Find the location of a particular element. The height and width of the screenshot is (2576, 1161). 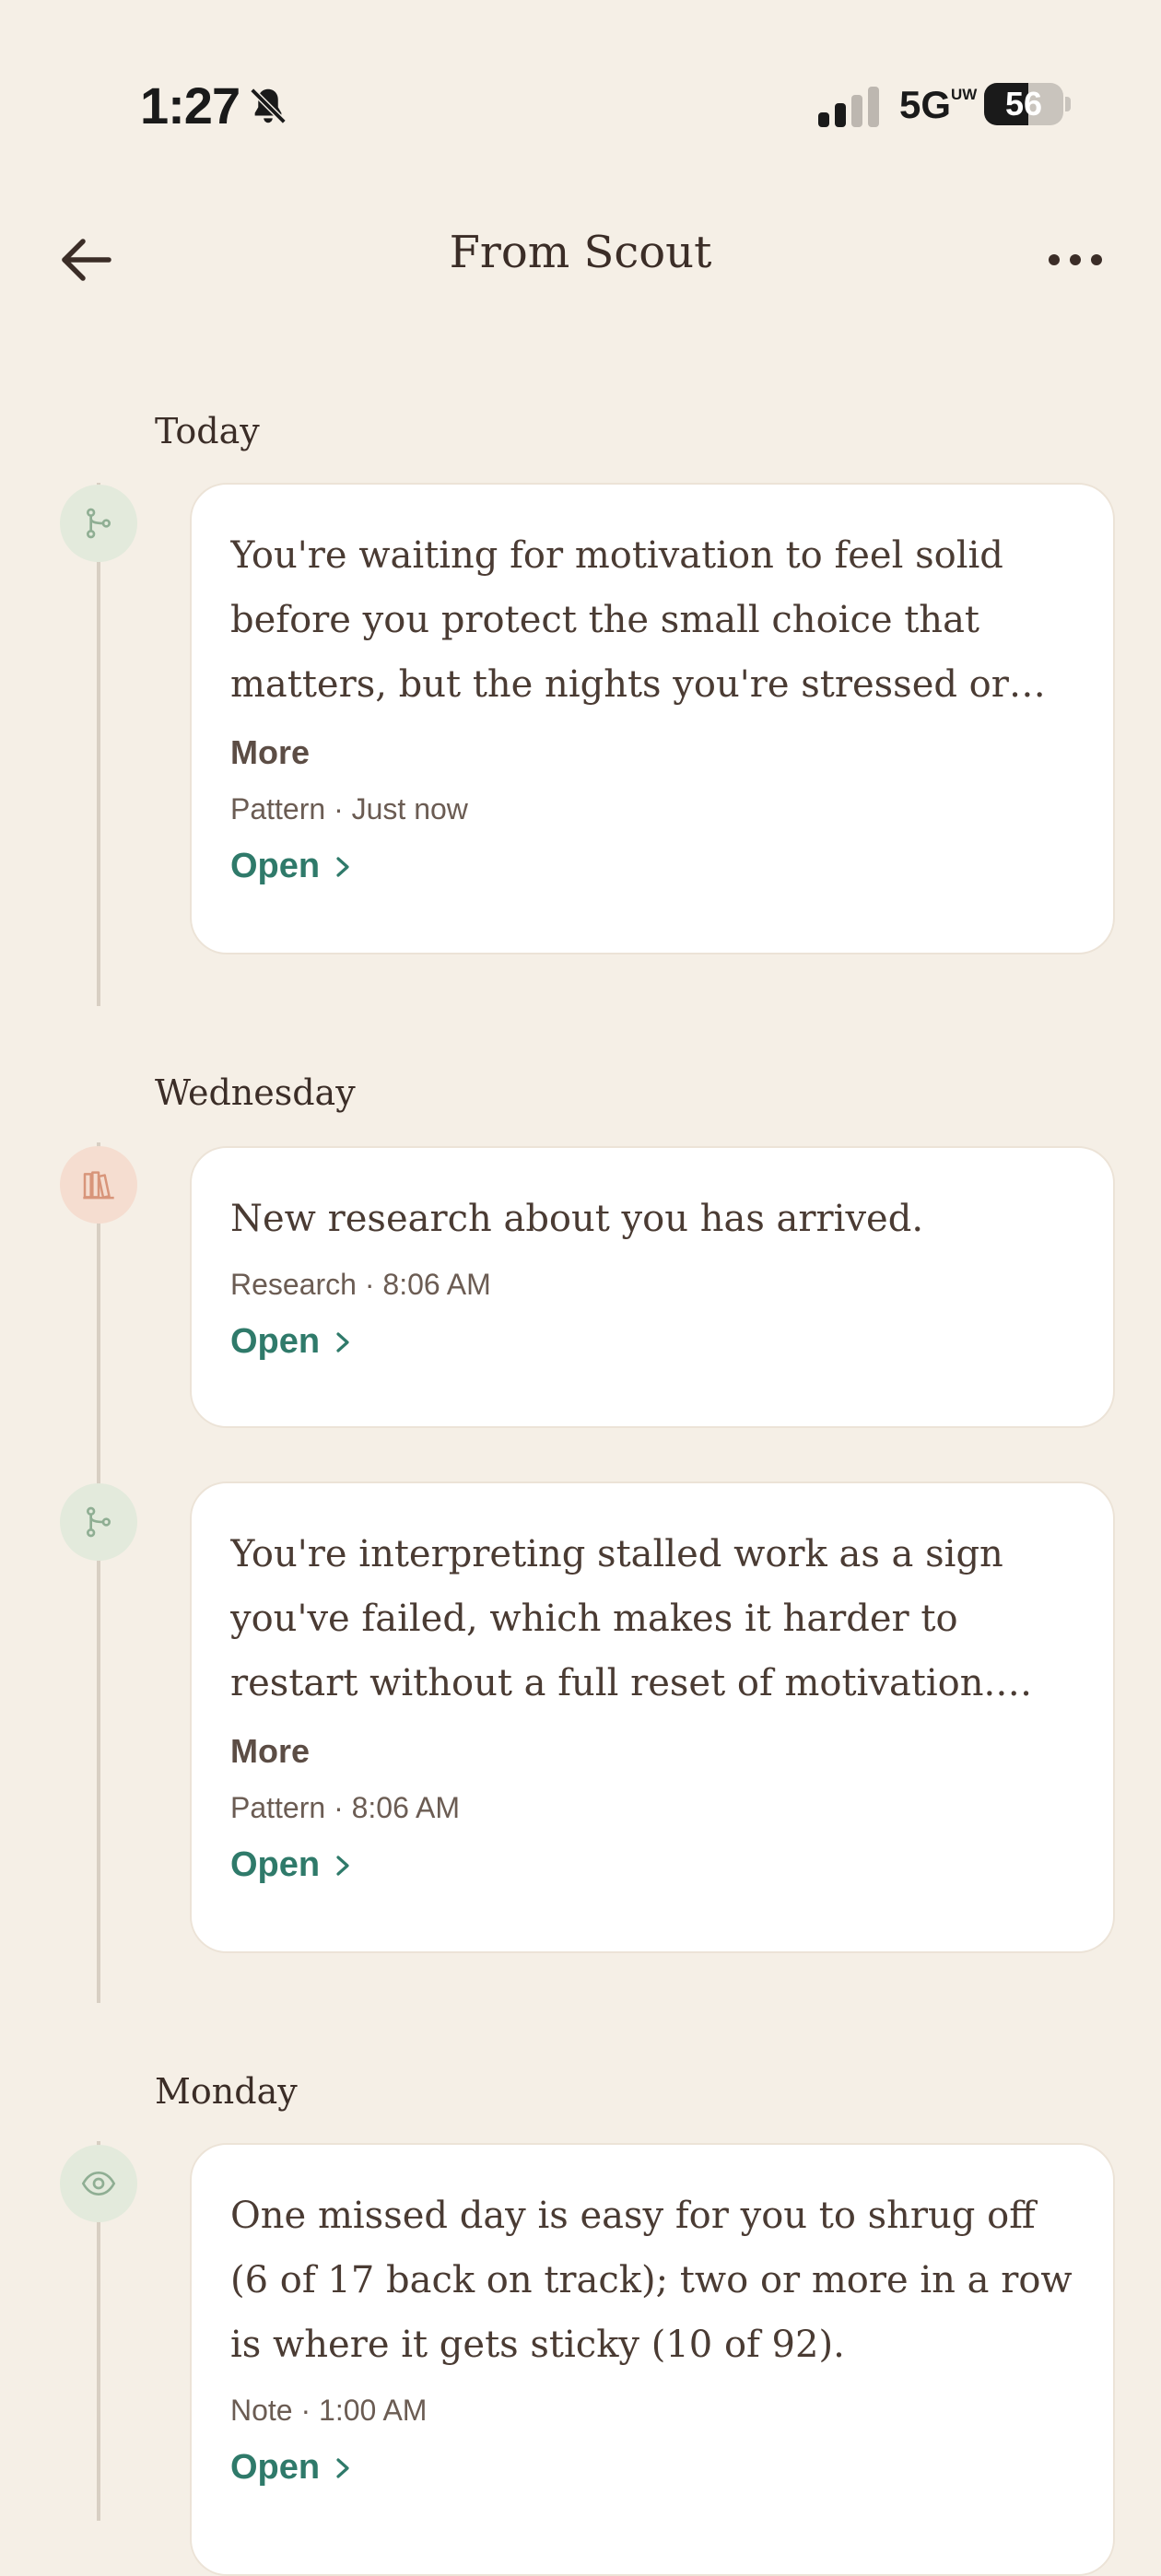

bell-muted-icon is located at coordinates (268, 106).